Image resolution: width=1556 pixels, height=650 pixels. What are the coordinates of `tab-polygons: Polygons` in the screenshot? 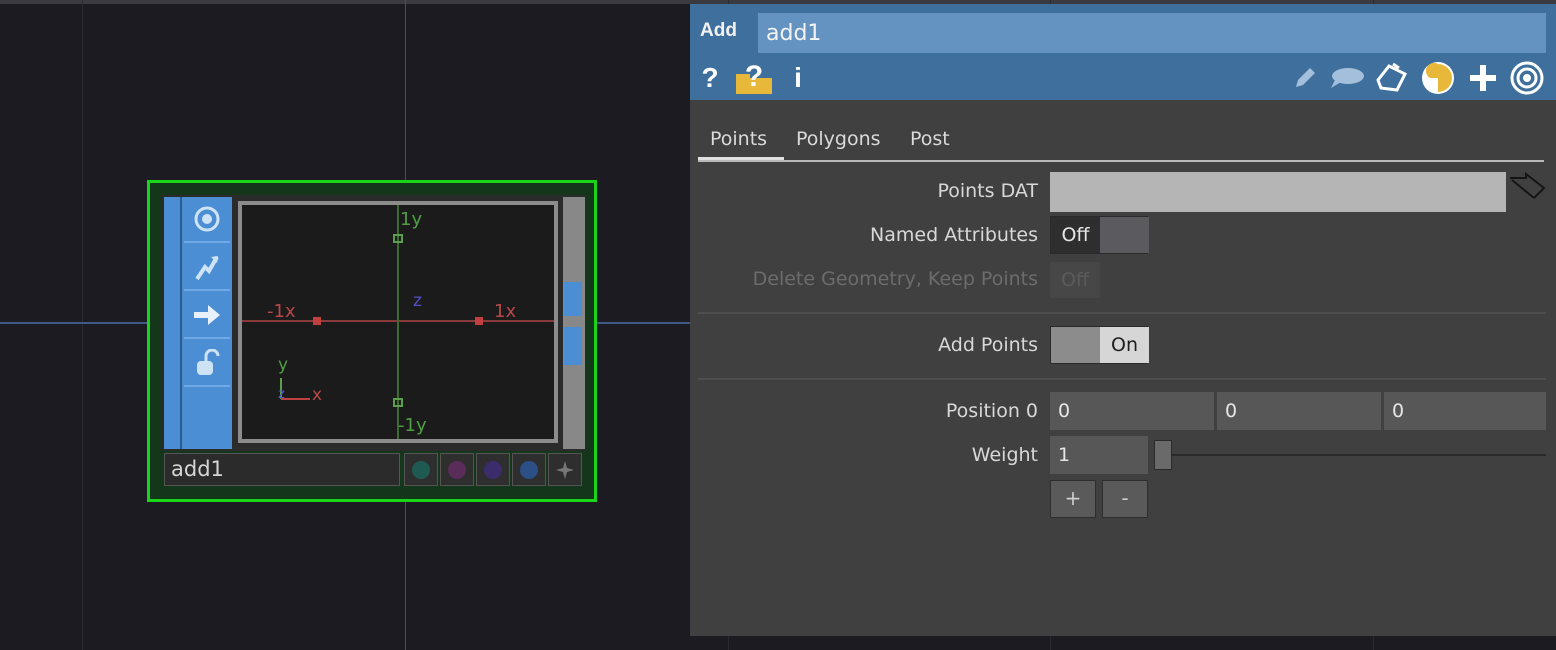 It's located at (840, 141).